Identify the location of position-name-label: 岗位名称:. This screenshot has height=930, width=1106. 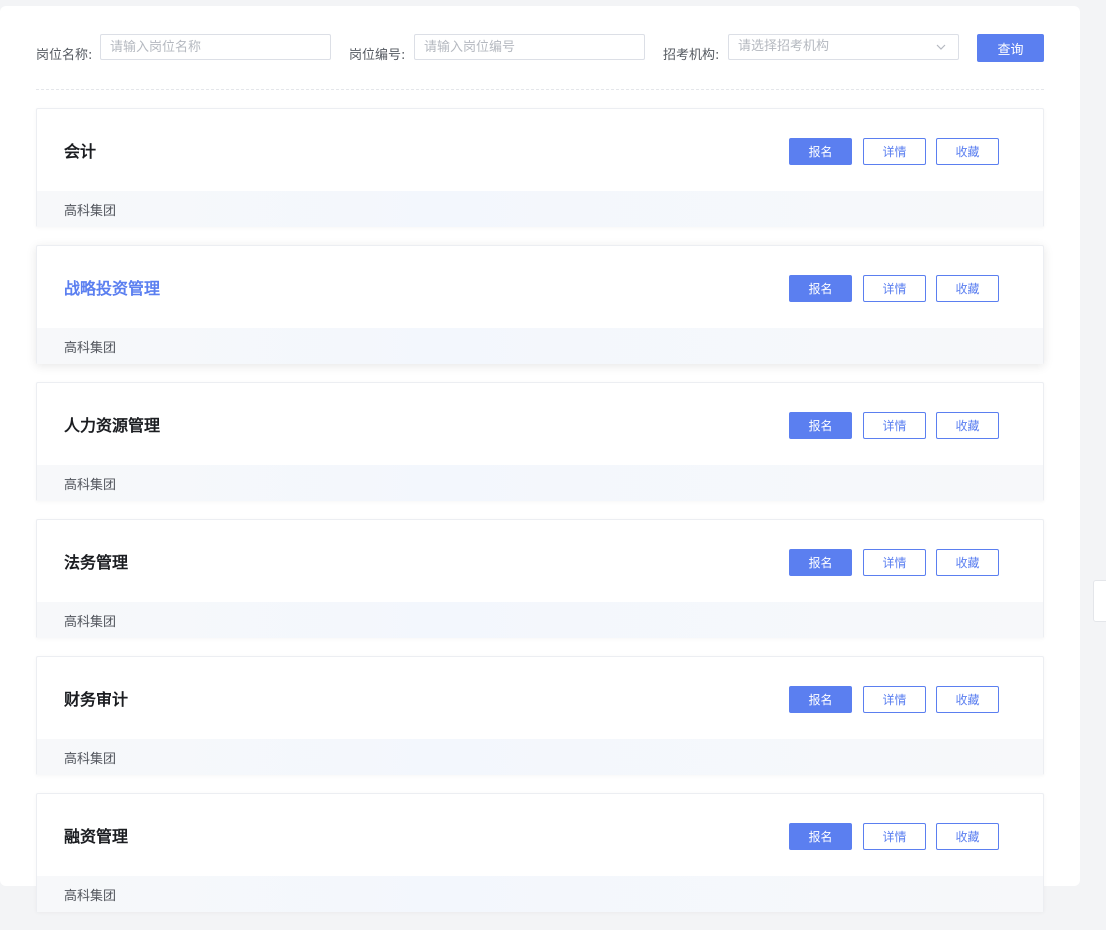
(64, 55).